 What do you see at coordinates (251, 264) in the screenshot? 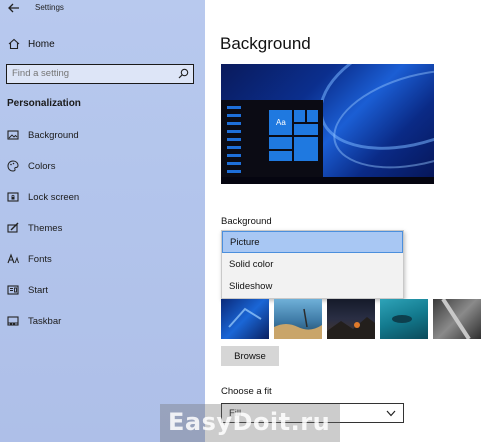
I see `option-label: Solid color` at bounding box center [251, 264].